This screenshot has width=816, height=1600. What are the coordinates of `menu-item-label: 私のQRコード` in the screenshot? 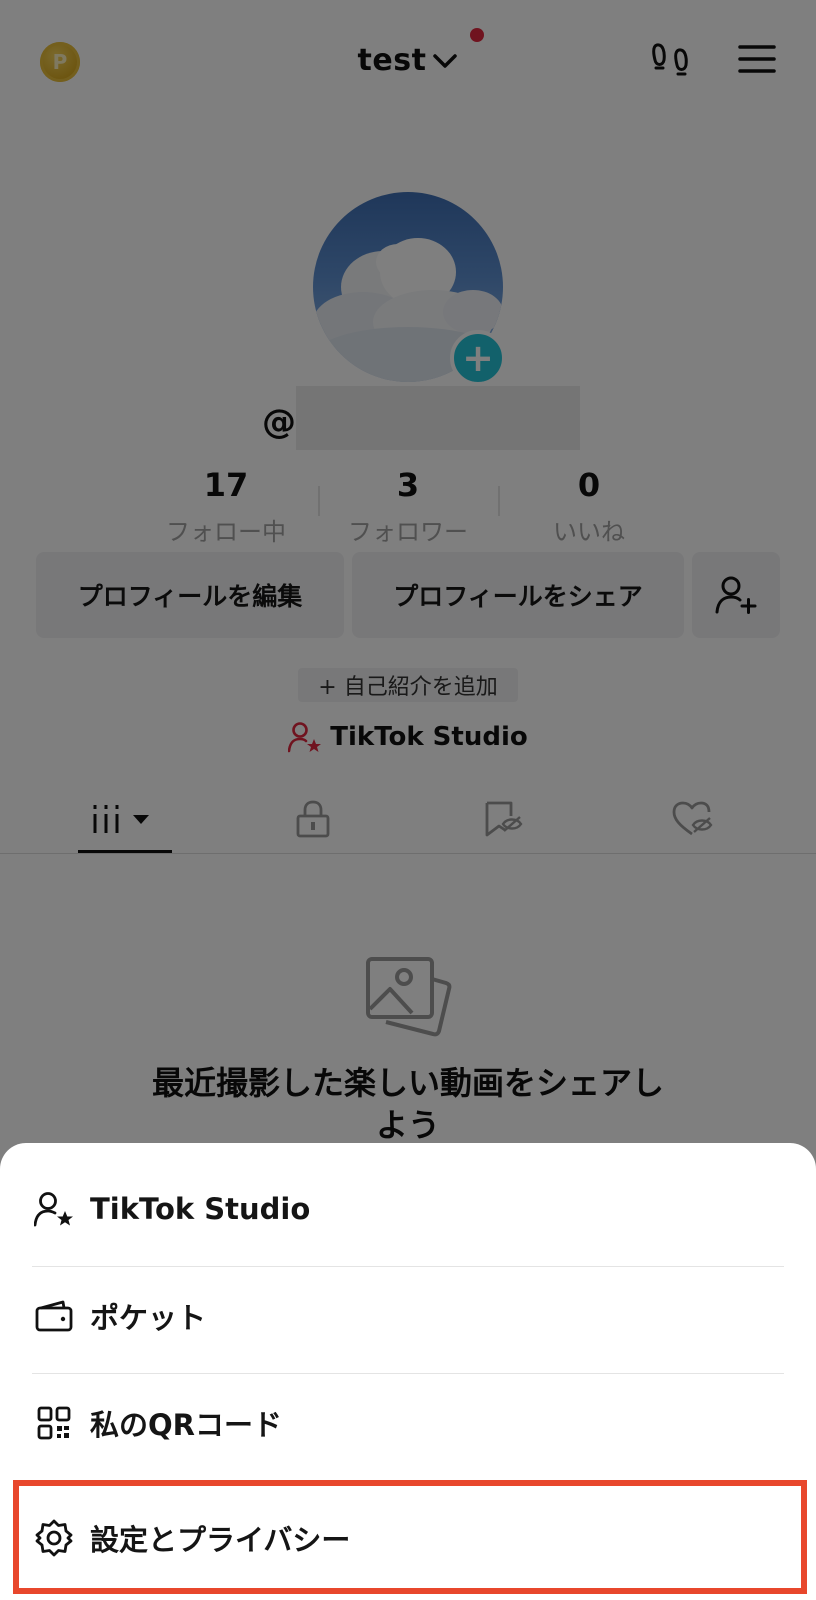 It's located at (186, 1425).